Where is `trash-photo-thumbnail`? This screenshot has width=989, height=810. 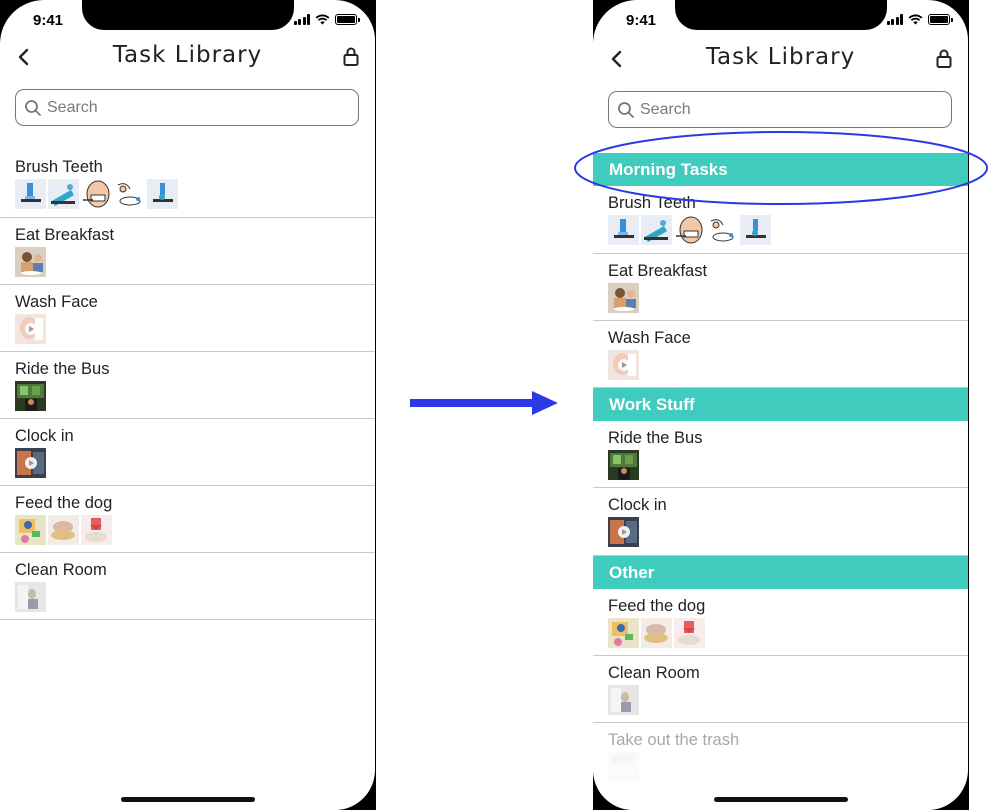
trash-photo-thumbnail is located at coordinates (623, 767).